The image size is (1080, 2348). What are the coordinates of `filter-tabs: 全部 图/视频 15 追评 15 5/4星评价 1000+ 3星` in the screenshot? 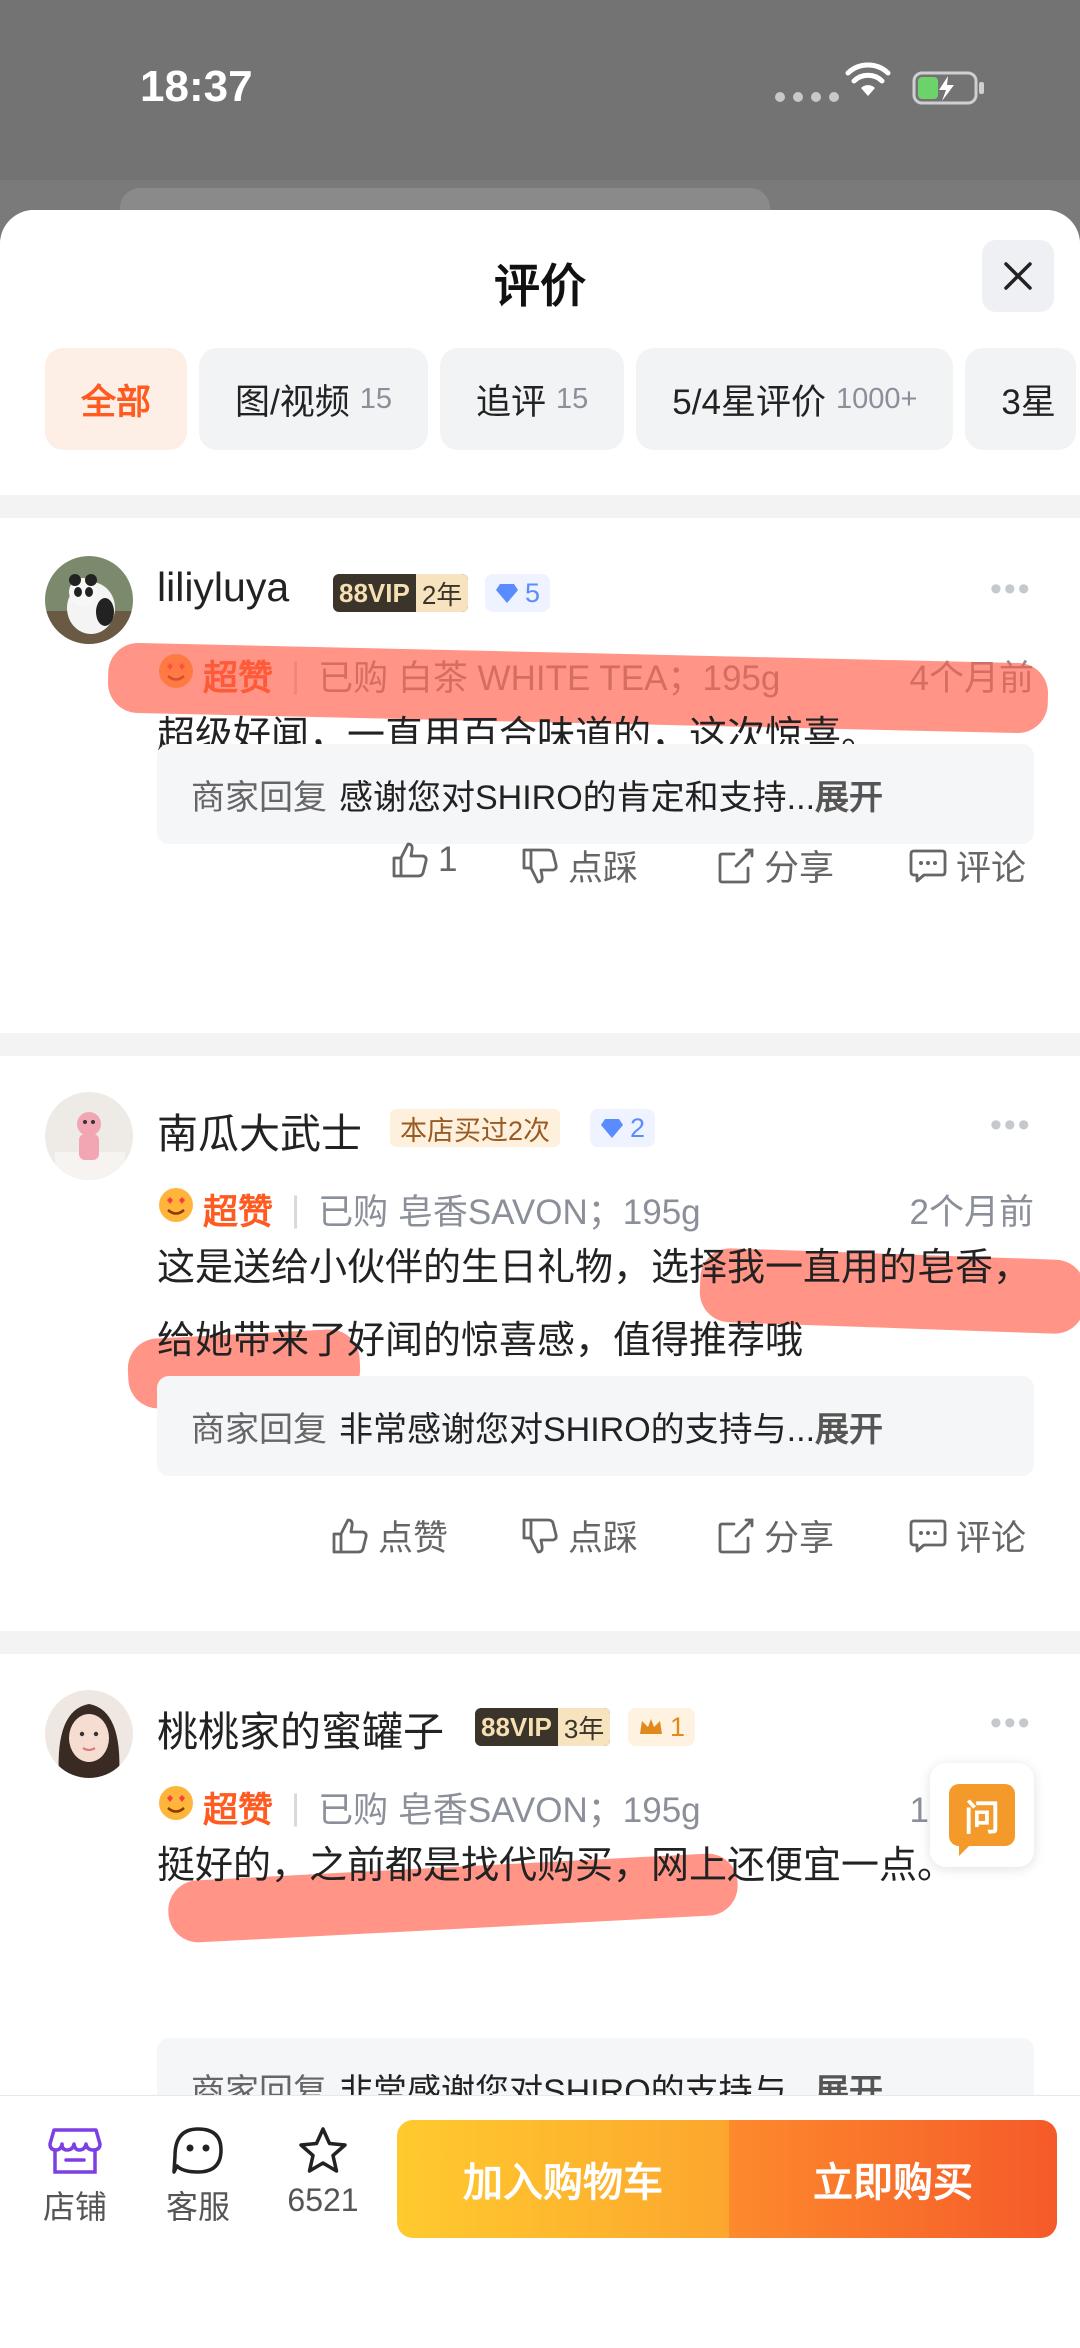 It's located at (560, 399).